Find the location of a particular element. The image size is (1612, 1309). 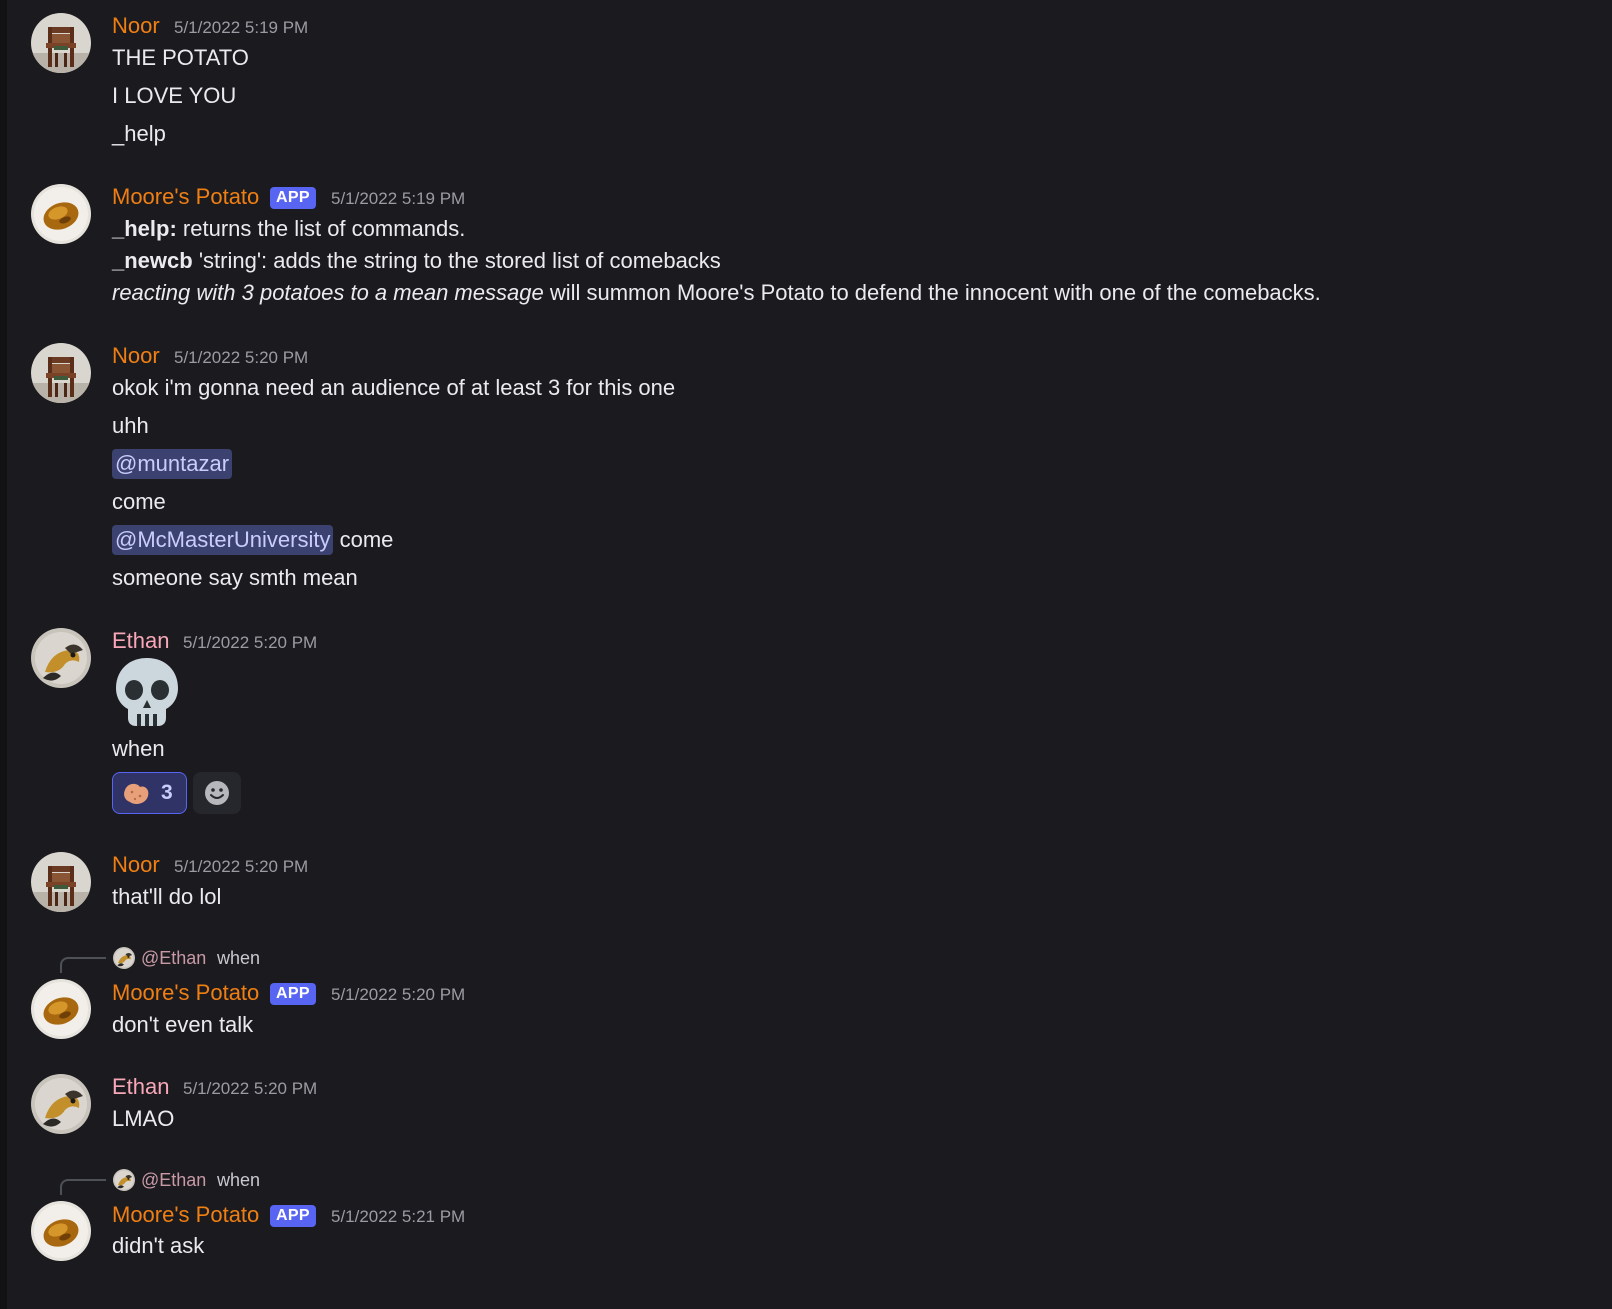

message-line: THE POTATO is located at coordinates (180, 57).